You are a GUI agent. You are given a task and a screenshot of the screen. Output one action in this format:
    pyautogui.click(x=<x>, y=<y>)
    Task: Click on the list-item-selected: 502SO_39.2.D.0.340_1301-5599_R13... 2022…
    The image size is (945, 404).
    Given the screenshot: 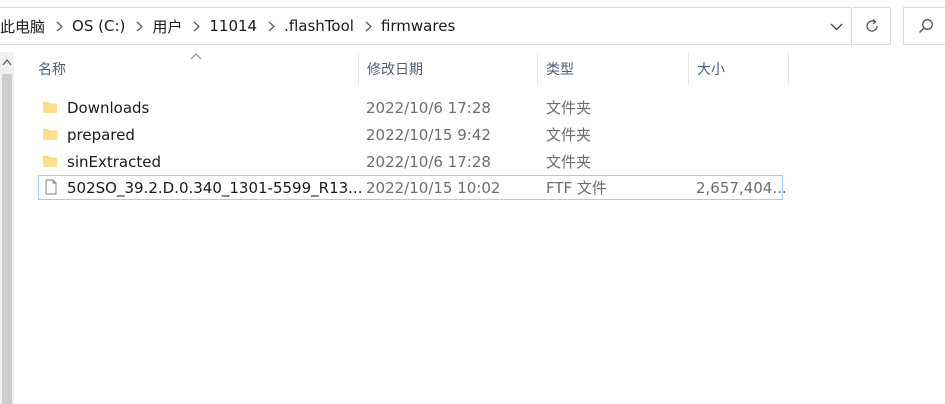 What is the action you would take?
    pyautogui.click(x=412, y=187)
    